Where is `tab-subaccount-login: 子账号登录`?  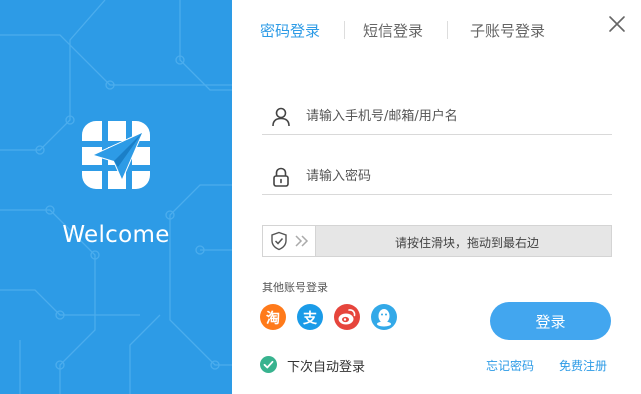
tab-subaccount-login: 子账号登录 is located at coordinates (507, 30).